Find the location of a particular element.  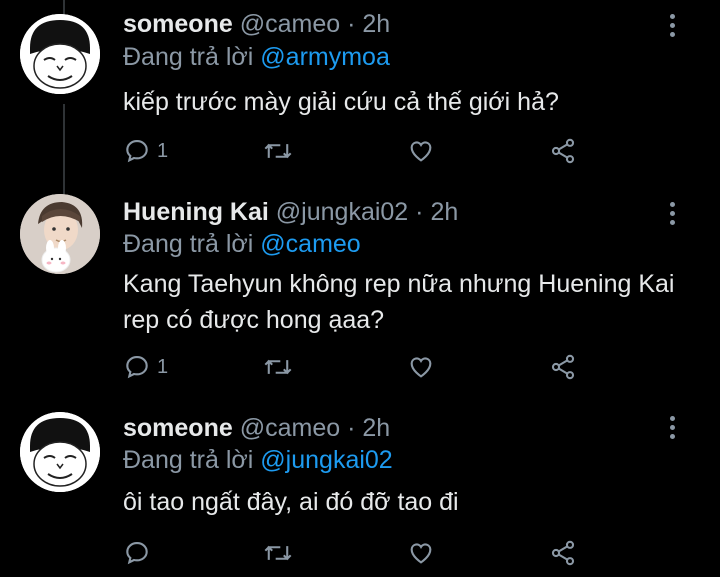

profile-photo-icon is located at coordinates (60, 234).